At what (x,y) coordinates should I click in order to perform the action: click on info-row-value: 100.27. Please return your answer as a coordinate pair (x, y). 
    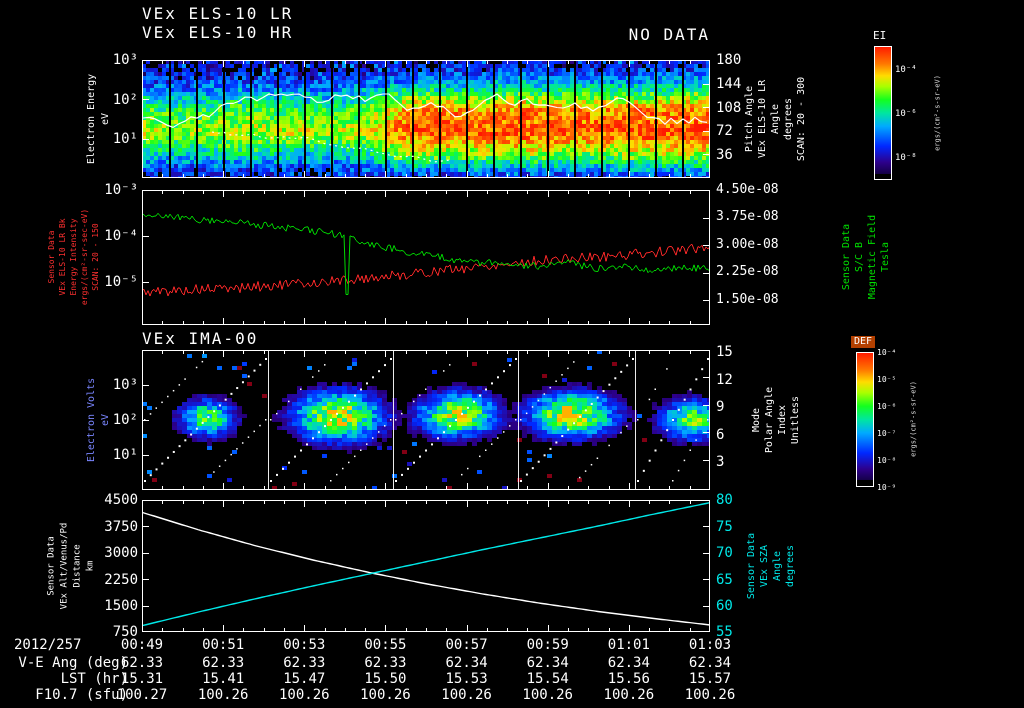
    Looking at the image, I should click on (142, 695).